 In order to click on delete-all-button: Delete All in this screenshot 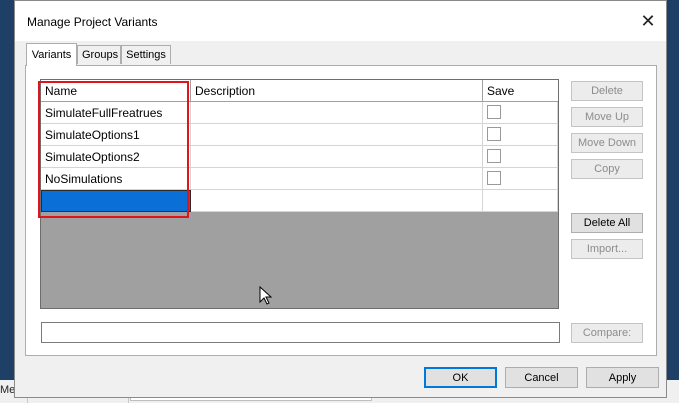, I will do `click(607, 223)`.